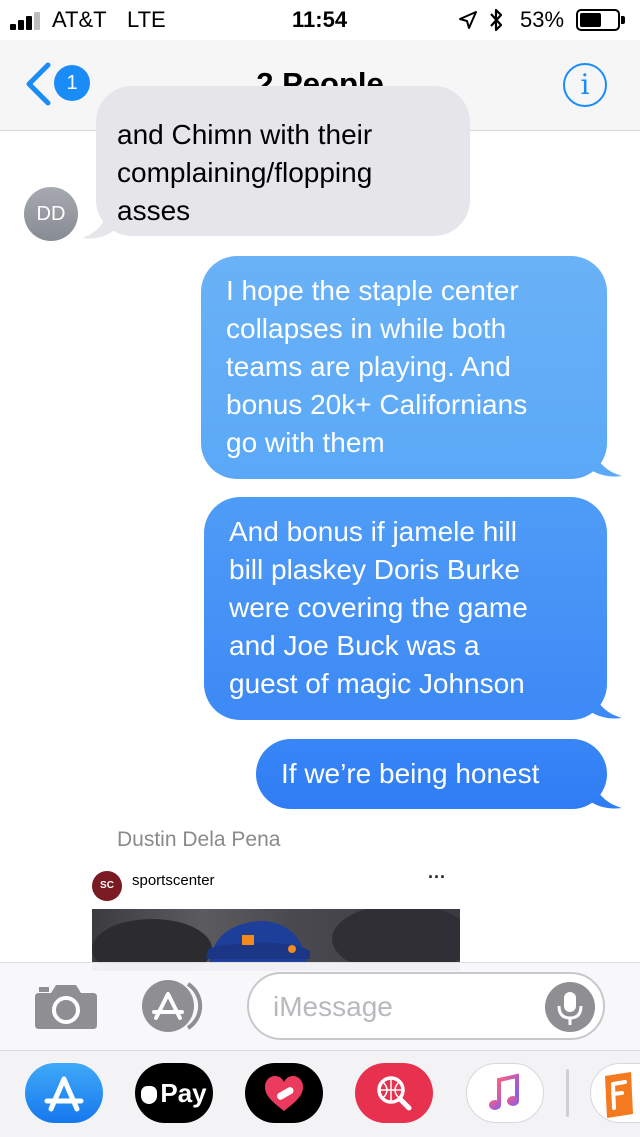 The image size is (640, 1137). I want to click on fandango-icon, so click(619, 1095).